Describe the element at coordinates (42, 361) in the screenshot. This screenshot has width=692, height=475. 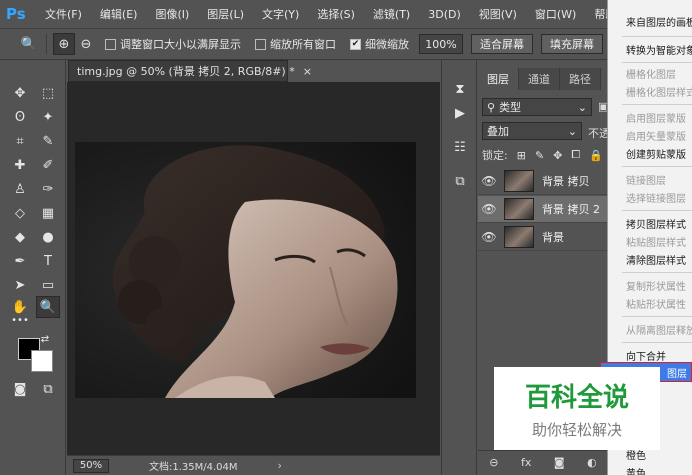
I see `background-color-swatch` at that location.